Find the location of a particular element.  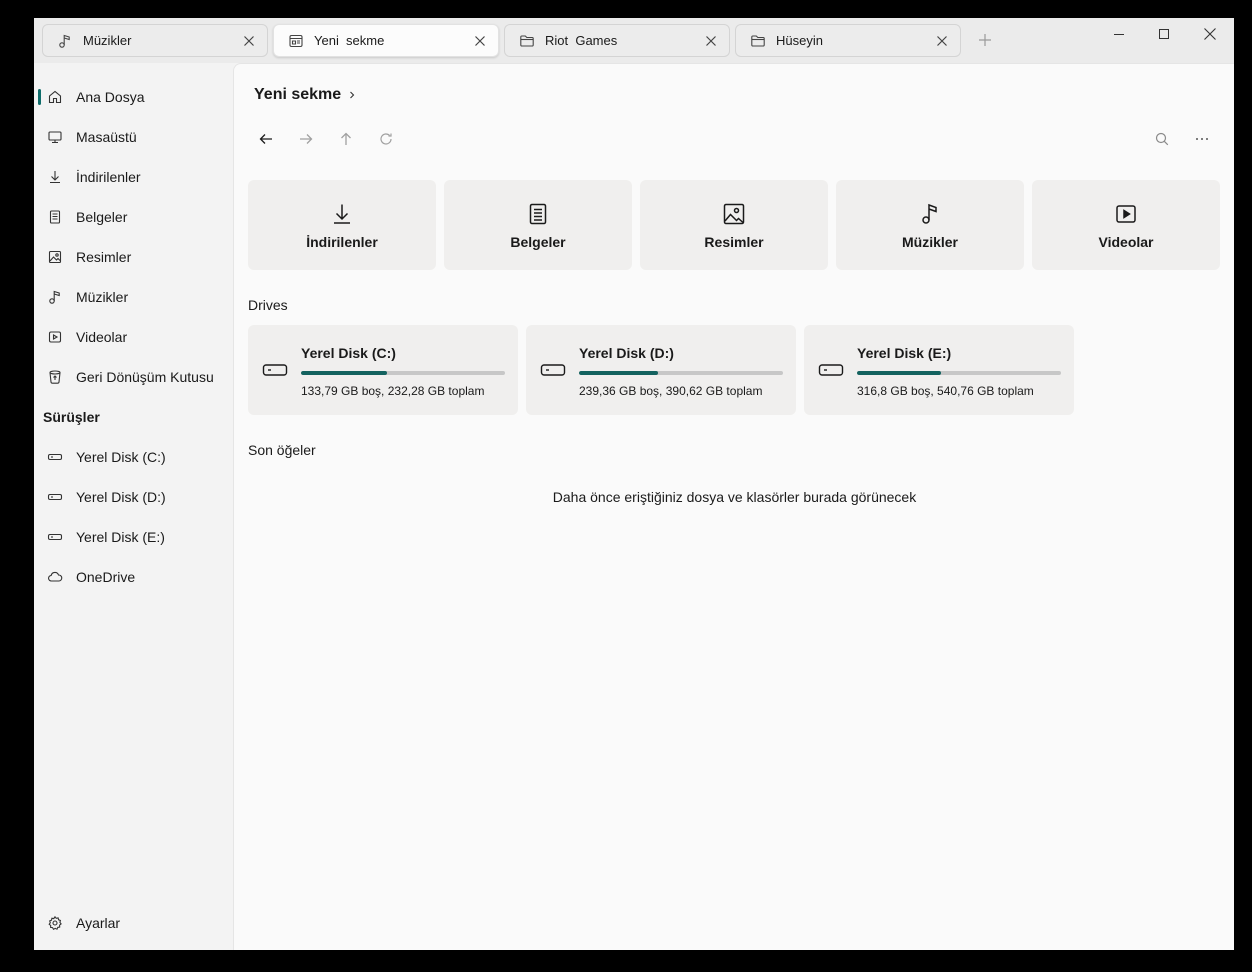

desktop-icon is located at coordinates (55, 137).